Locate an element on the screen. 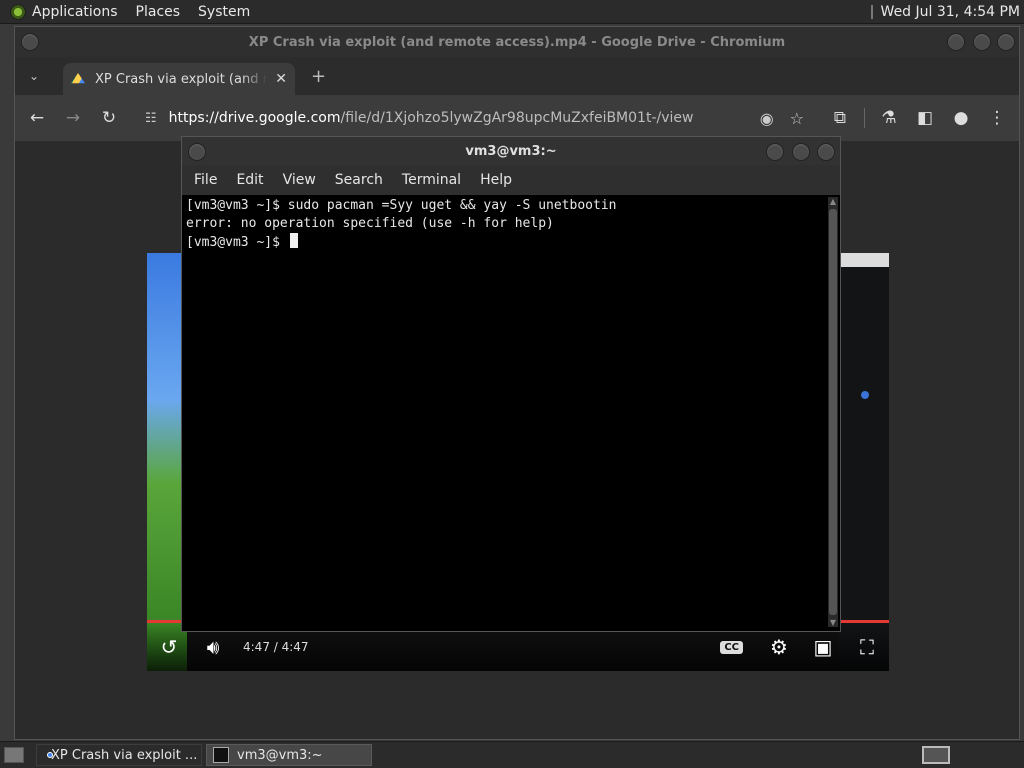 This screenshot has height=768, width=1024. new-tab-plus-icon: + is located at coordinates (318, 76).